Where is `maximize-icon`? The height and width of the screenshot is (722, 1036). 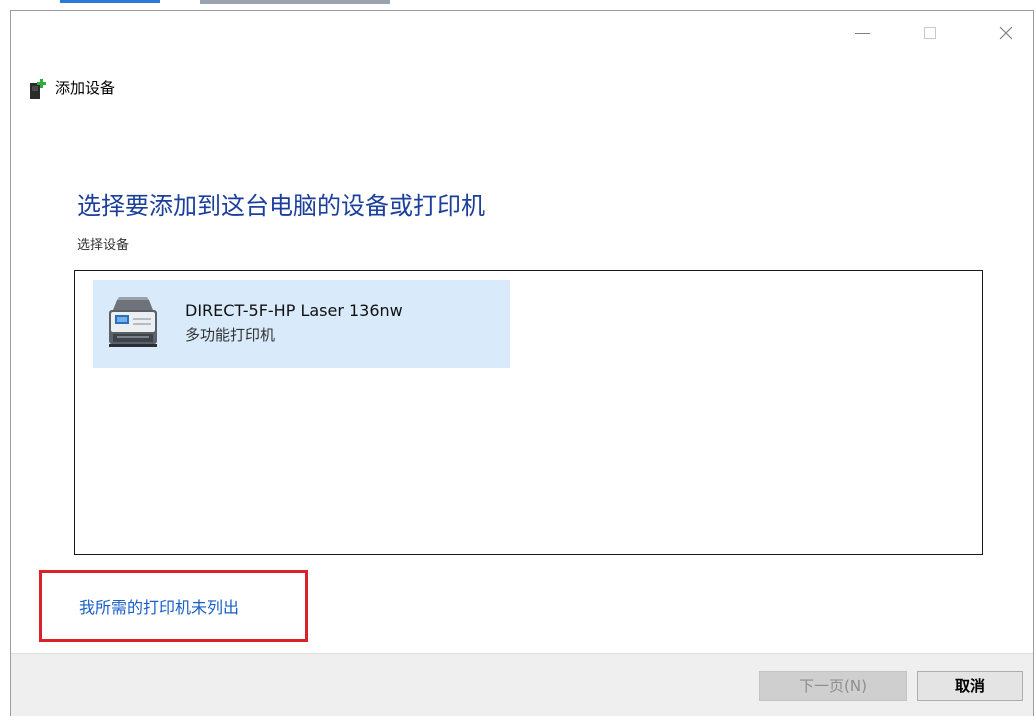
maximize-icon is located at coordinates (930, 33).